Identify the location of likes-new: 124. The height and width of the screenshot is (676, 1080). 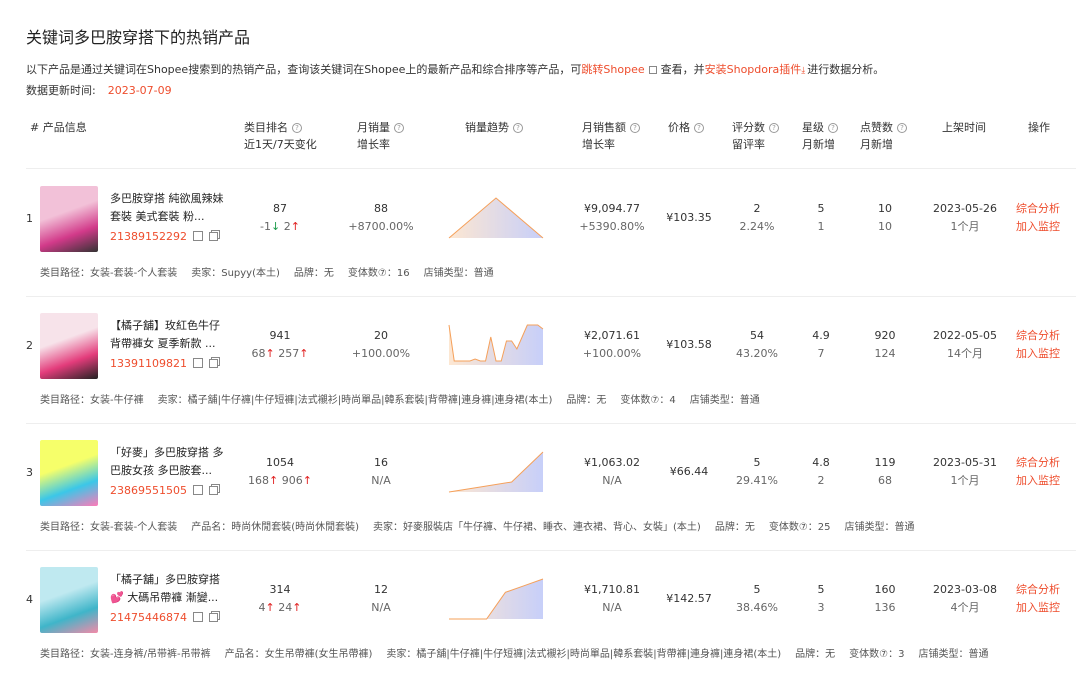
(885, 353).